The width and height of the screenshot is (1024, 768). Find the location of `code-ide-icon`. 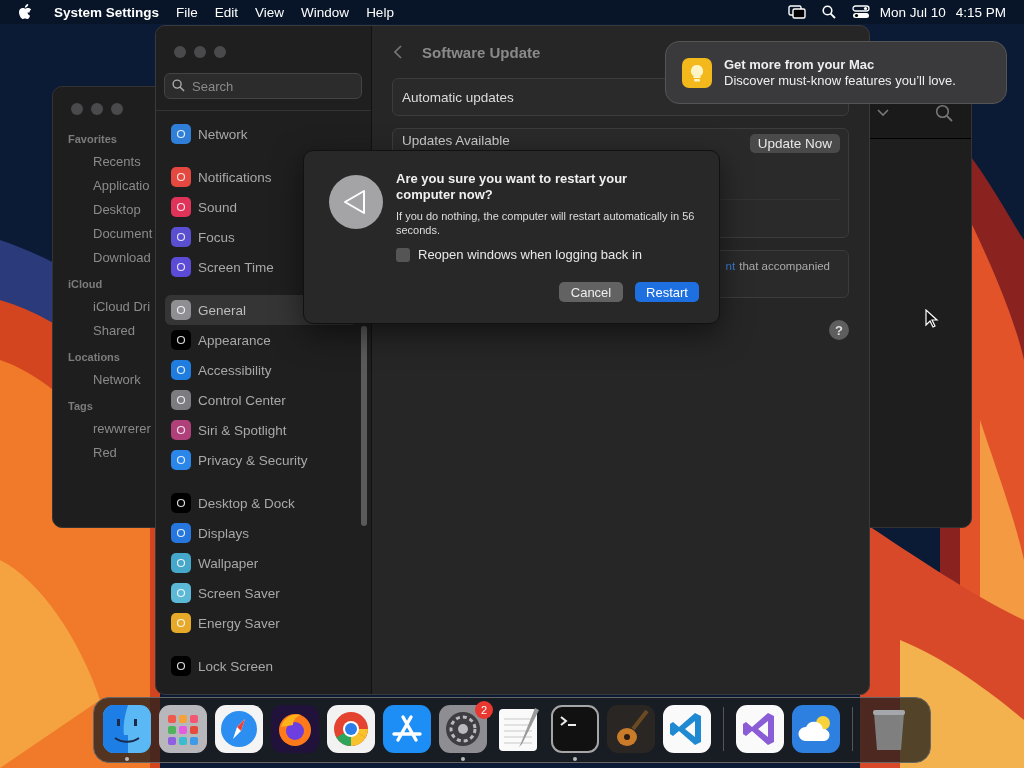

code-ide-icon is located at coordinates (760, 729).